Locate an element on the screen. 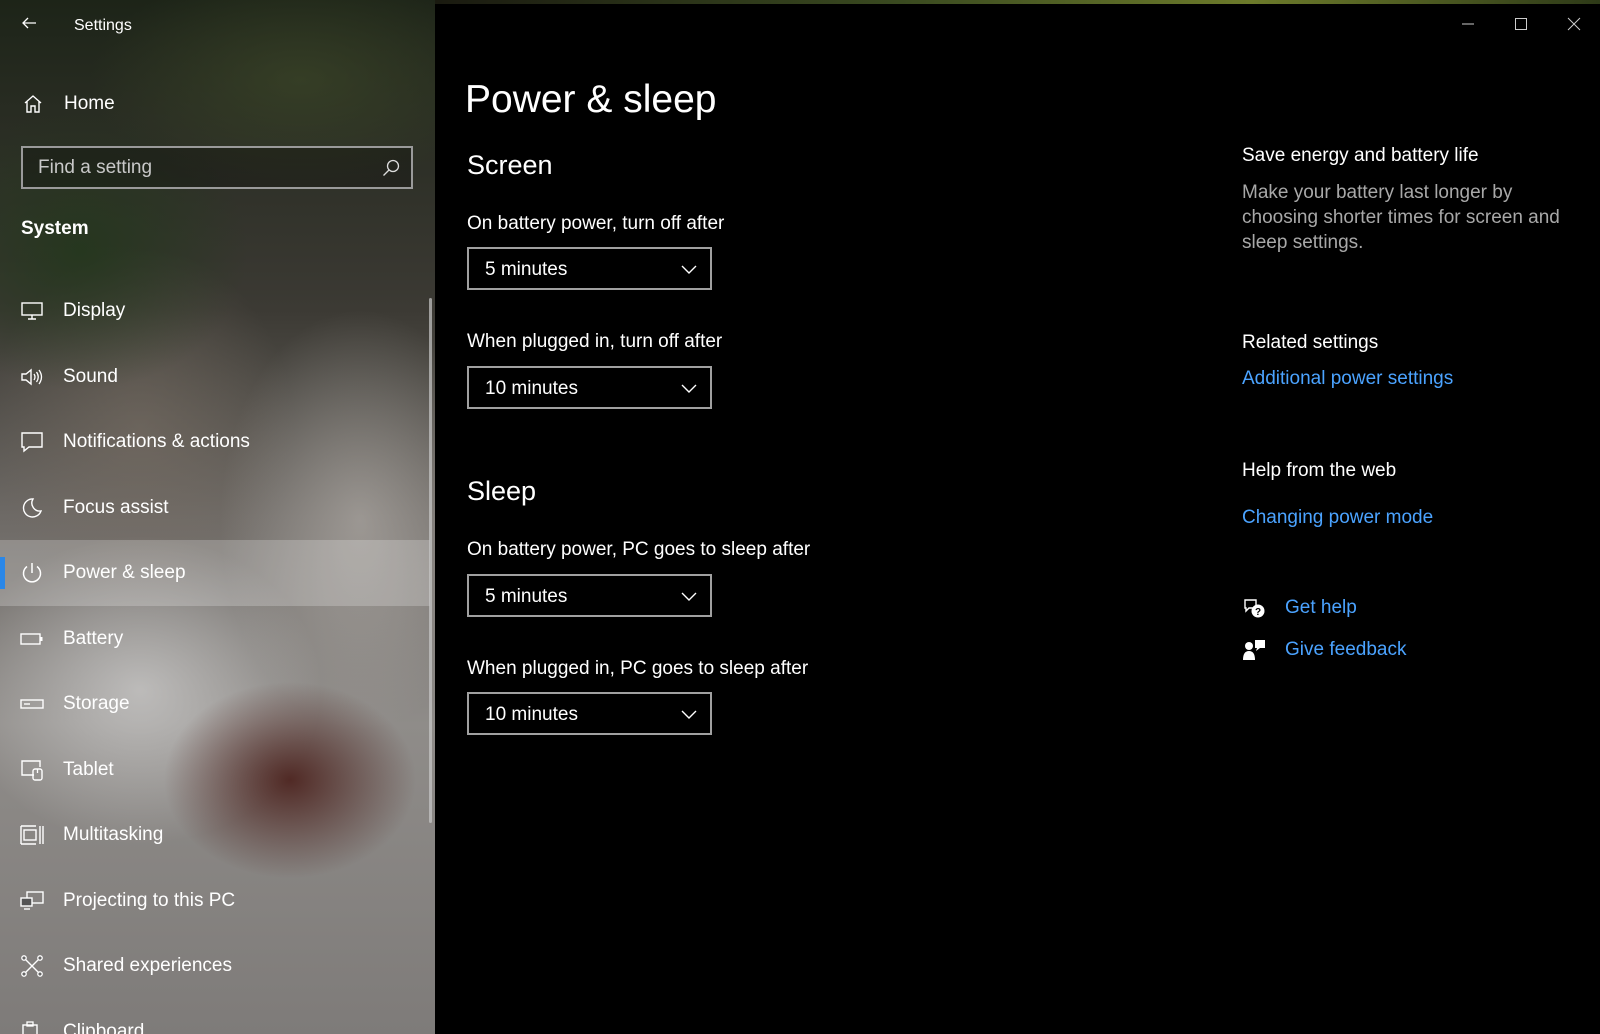  sleep-battery-label: On battery power, PC goes to sleep after is located at coordinates (639, 549).